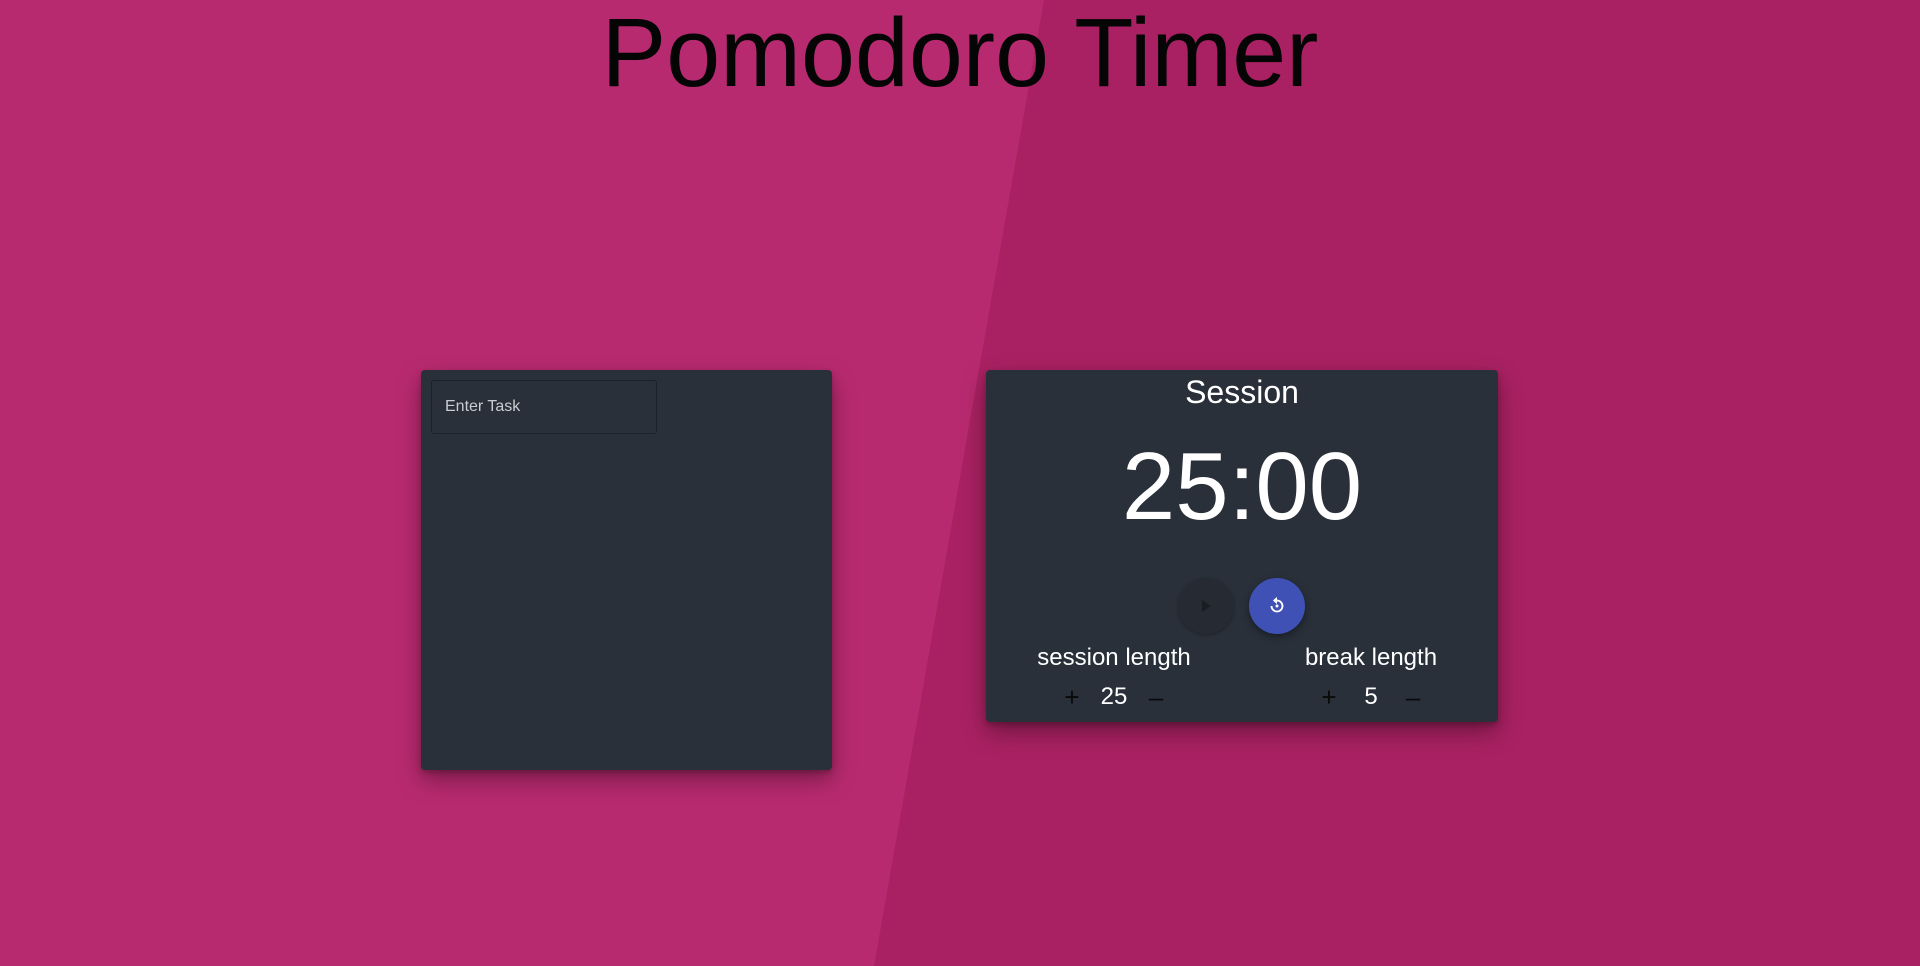 The image size is (1920, 966). What do you see at coordinates (1156, 697) in the screenshot?
I see `session-decrement-button: –` at bounding box center [1156, 697].